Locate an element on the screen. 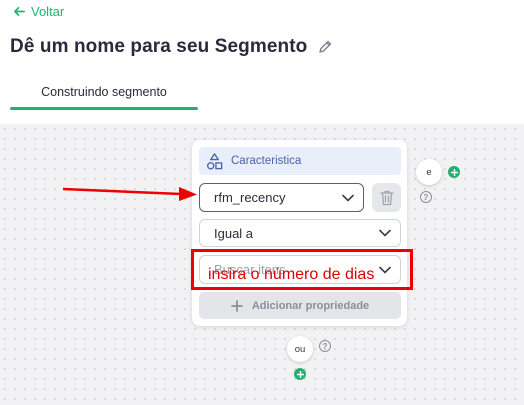 The height and width of the screenshot is (405, 524). arrow-left-icon is located at coordinates (19, 11).